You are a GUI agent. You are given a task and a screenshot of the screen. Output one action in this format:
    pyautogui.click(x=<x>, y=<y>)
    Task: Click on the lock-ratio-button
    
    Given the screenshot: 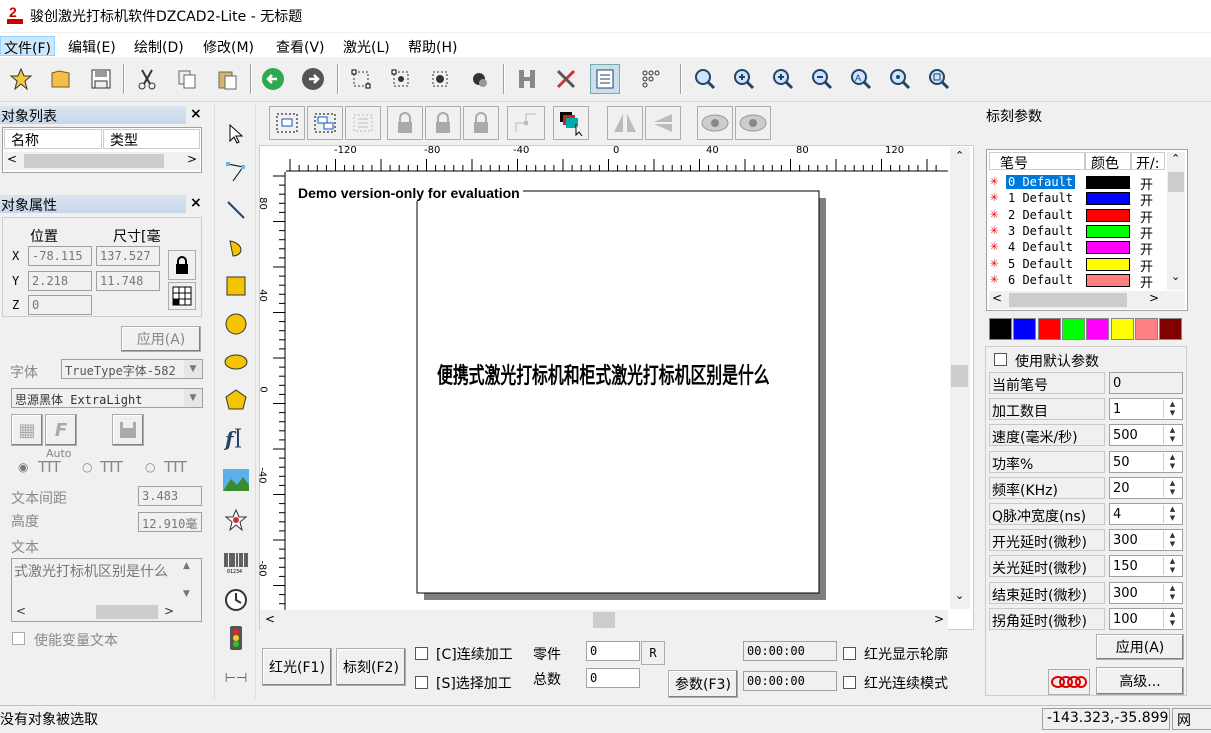 What is the action you would take?
    pyautogui.click(x=182, y=265)
    